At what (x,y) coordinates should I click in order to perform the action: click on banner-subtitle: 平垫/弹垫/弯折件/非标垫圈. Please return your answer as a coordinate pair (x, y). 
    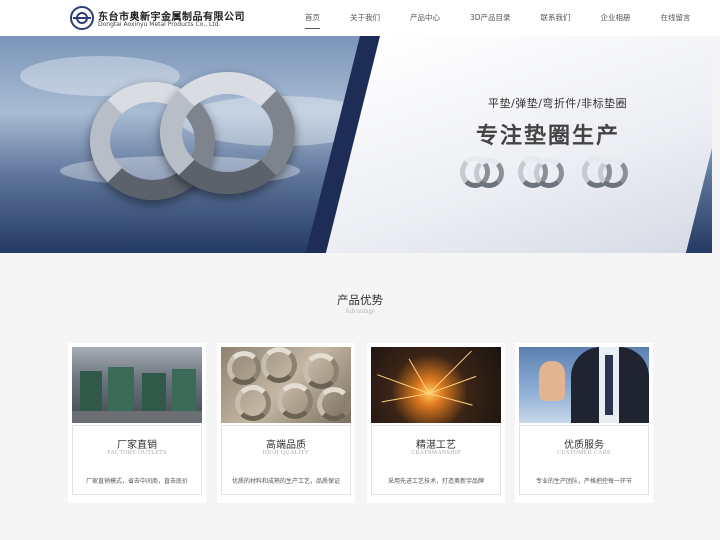
    Looking at the image, I should click on (558, 103).